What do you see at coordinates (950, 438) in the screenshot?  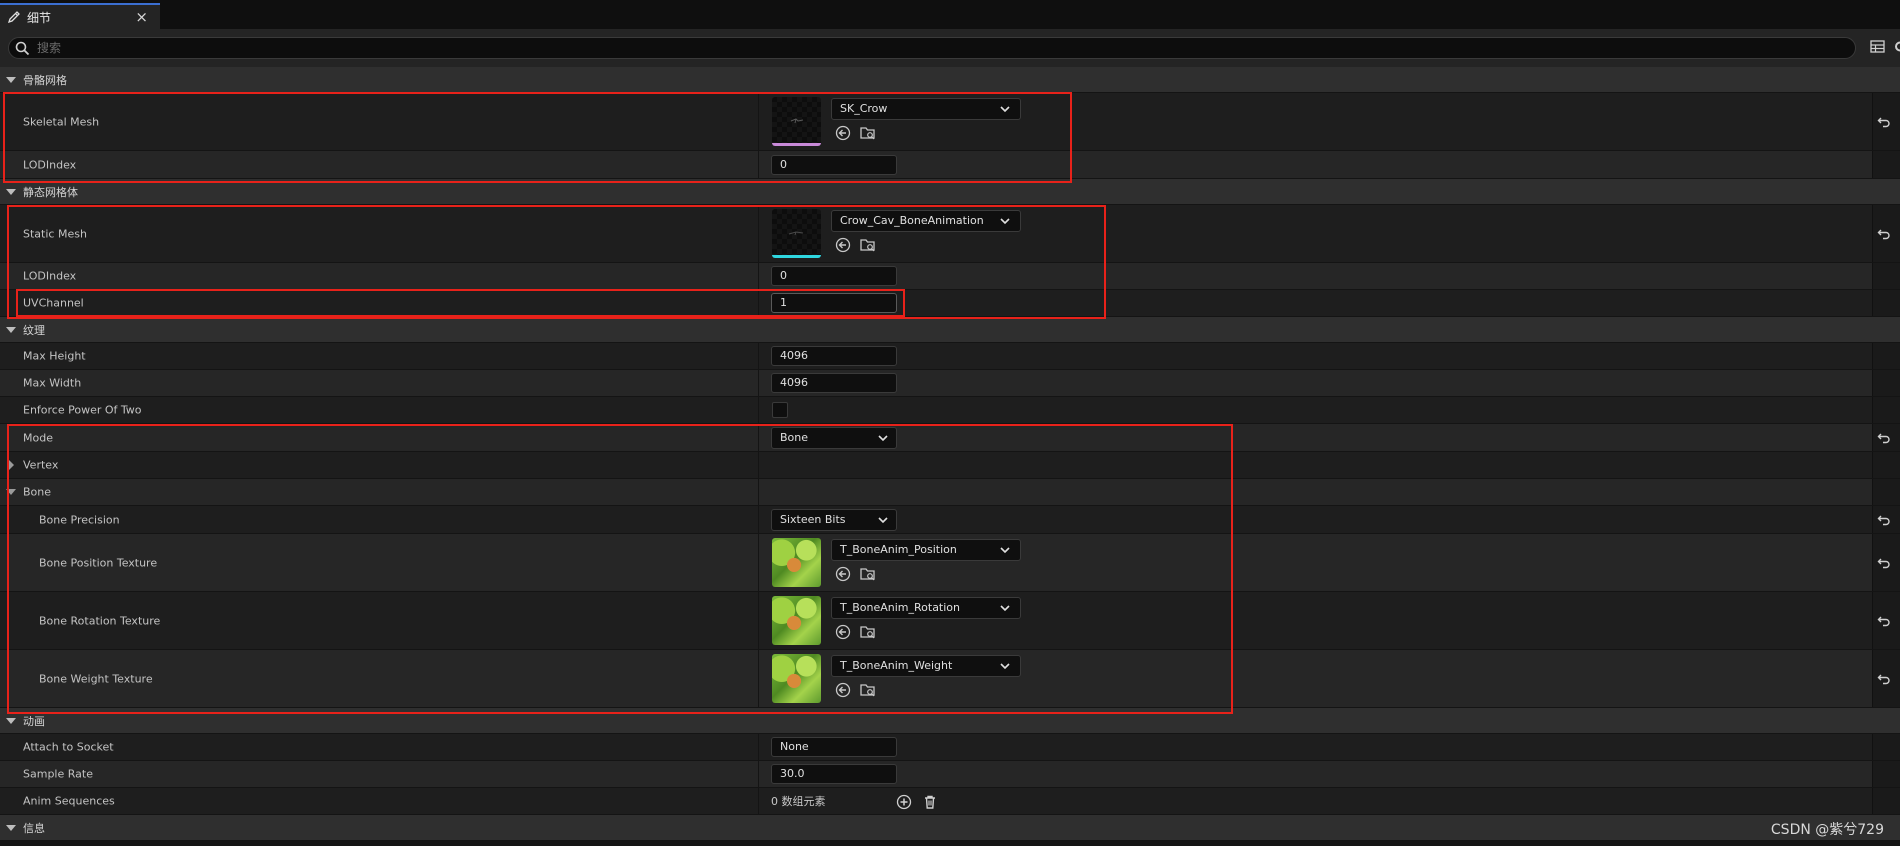 I see `row-mode: Mode Bone` at bounding box center [950, 438].